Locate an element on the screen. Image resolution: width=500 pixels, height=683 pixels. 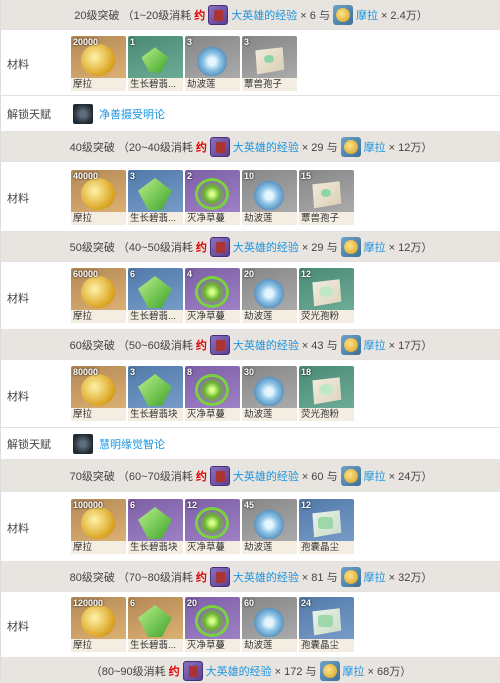
material-card-plant: 20 灭净草蔓 is located at coordinates (212, 624).